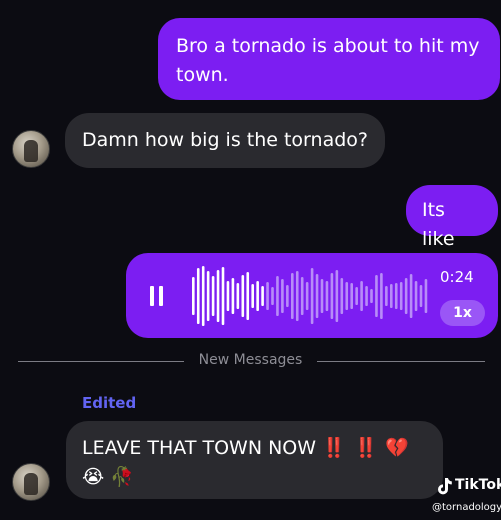  What do you see at coordinates (445, 486) in the screenshot?
I see `tiktok-logo-icon` at bounding box center [445, 486].